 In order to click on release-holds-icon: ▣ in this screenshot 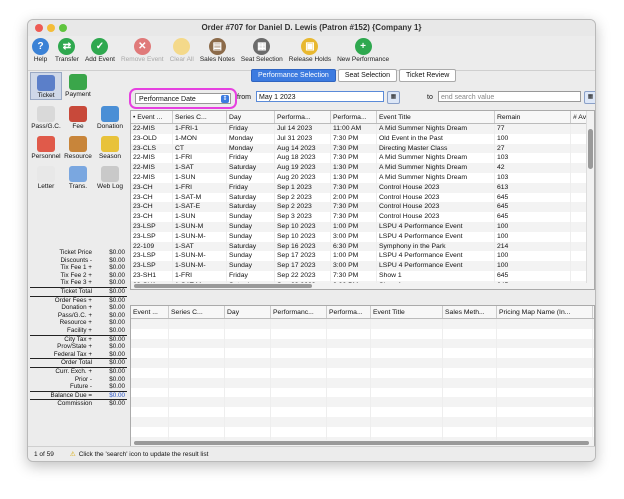, I will do `click(310, 46)`.